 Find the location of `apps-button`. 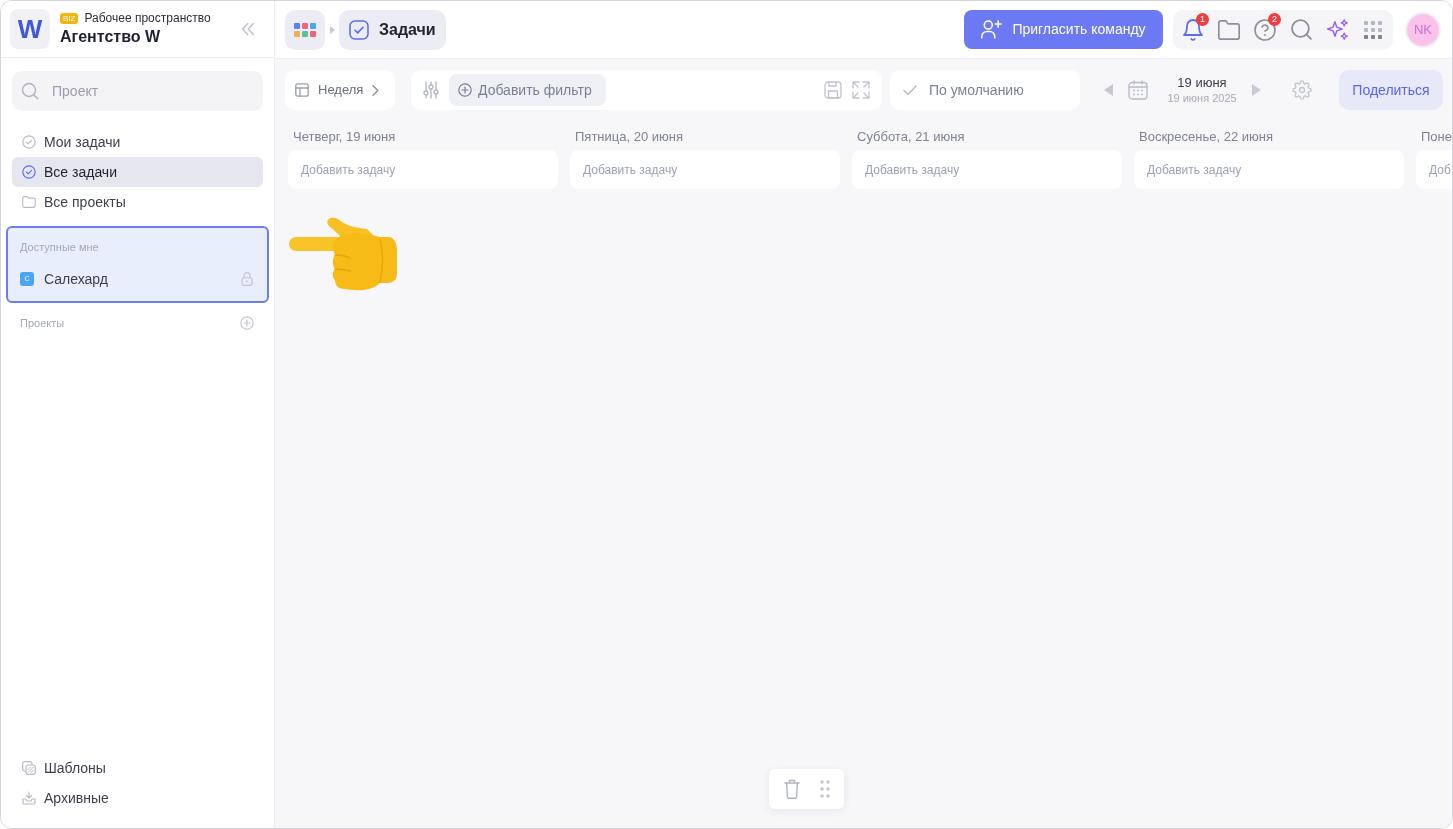

apps-button is located at coordinates (305, 29).